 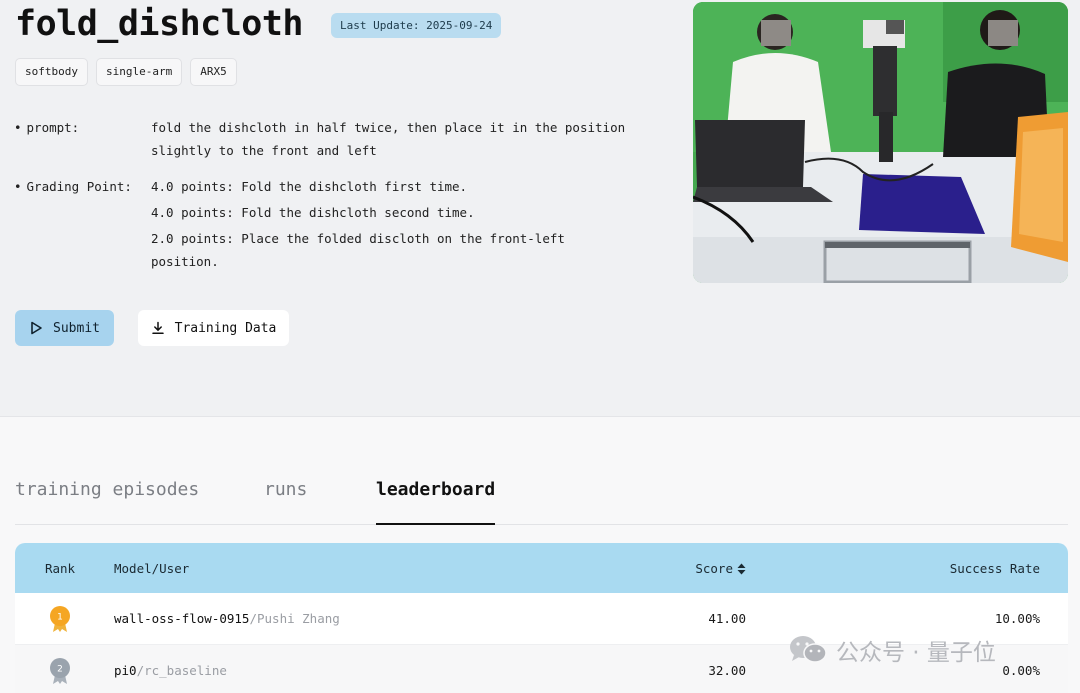 I want to click on submit-label: Submit, so click(x=76, y=328).